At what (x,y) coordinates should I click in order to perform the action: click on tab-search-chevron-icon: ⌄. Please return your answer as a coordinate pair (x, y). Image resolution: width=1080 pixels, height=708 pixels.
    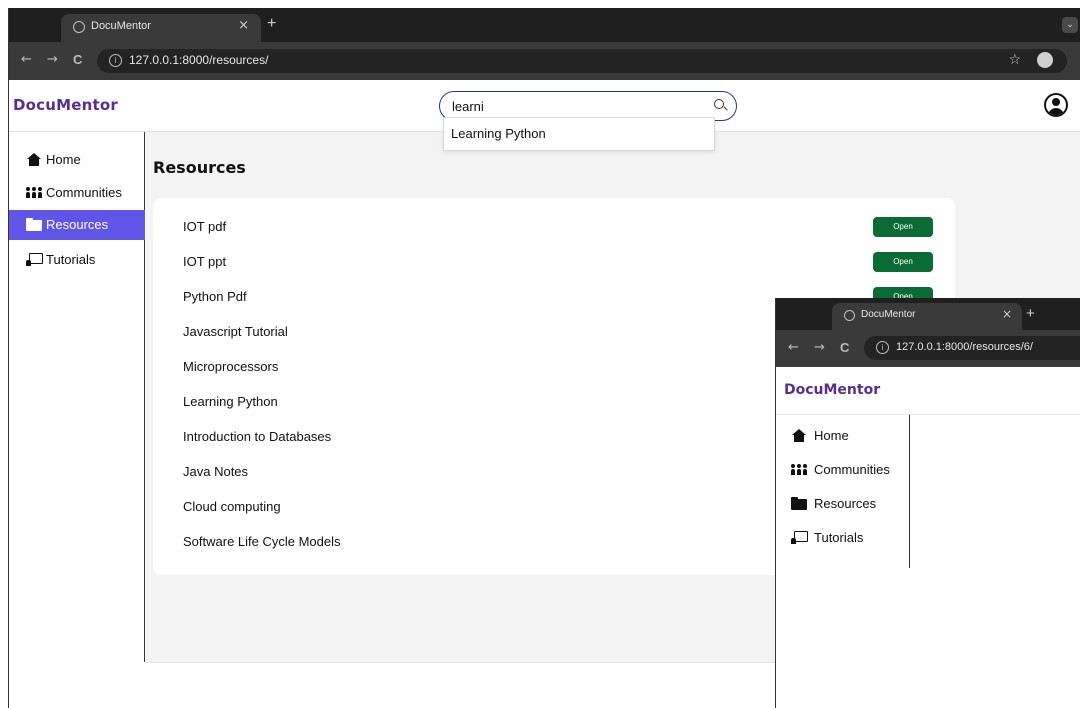
    Looking at the image, I should click on (1070, 25).